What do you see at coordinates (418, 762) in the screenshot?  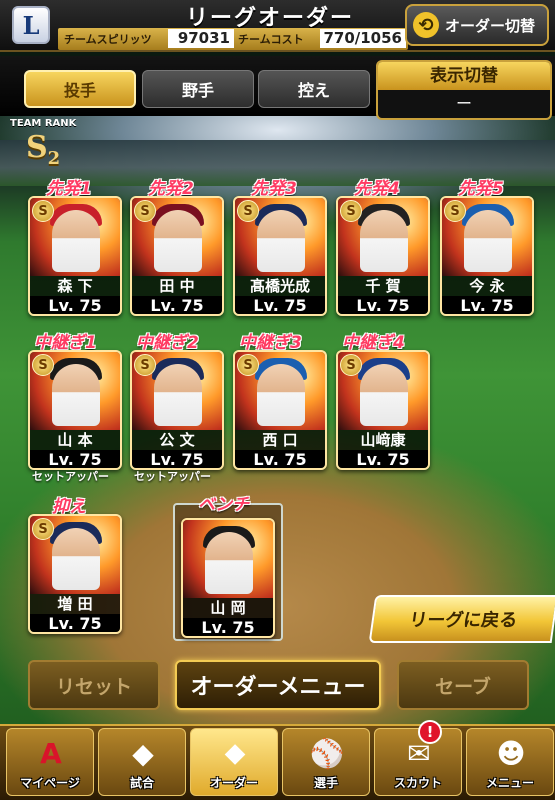 I see `nav-item-scout: ✉ スカウト` at bounding box center [418, 762].